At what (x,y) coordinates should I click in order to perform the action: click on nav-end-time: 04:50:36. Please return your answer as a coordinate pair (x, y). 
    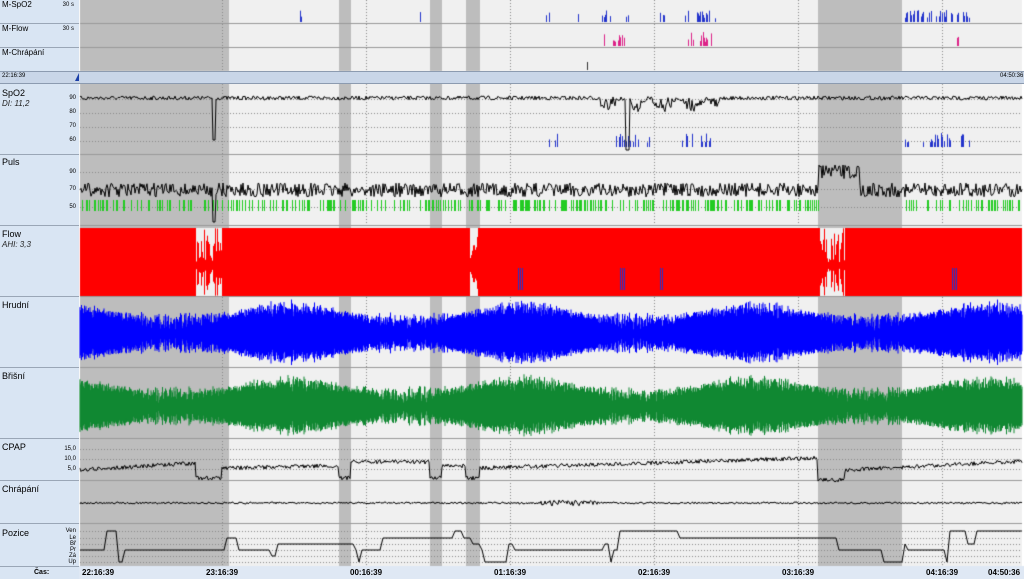
    Looking at the image, I should click on (1012, 76).